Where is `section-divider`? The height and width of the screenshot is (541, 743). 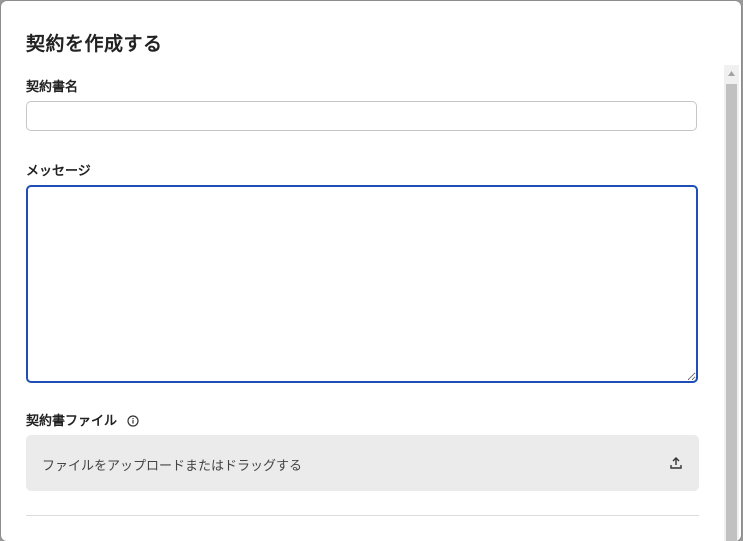
section-divider is located at coordinates (362, 515).